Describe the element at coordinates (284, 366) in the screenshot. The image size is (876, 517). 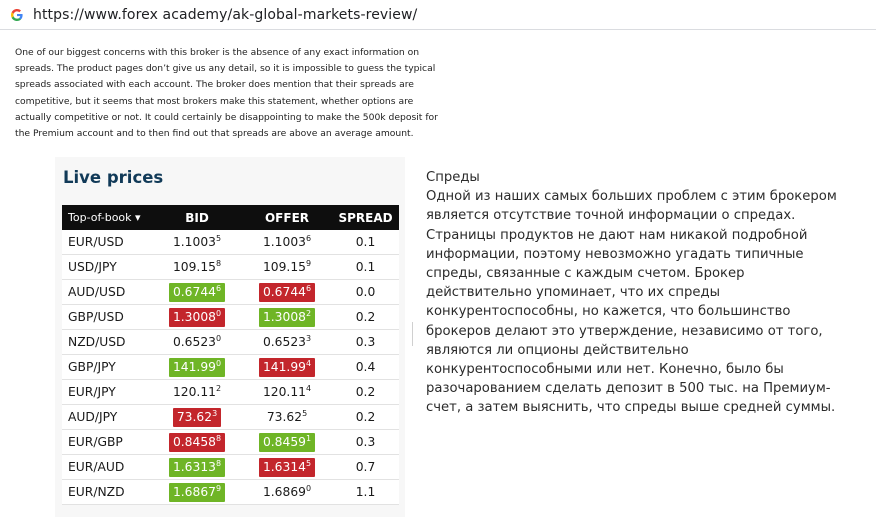
I see `offer-price-main: 141.99` at that location.